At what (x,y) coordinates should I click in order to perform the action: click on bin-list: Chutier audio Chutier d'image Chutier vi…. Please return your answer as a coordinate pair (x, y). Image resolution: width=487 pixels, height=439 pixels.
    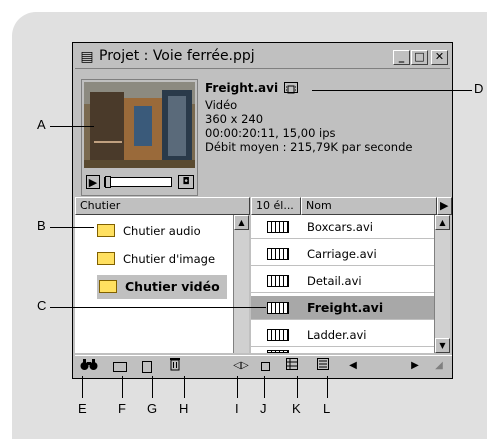
    Looking at the image, I should click on (162, 284).